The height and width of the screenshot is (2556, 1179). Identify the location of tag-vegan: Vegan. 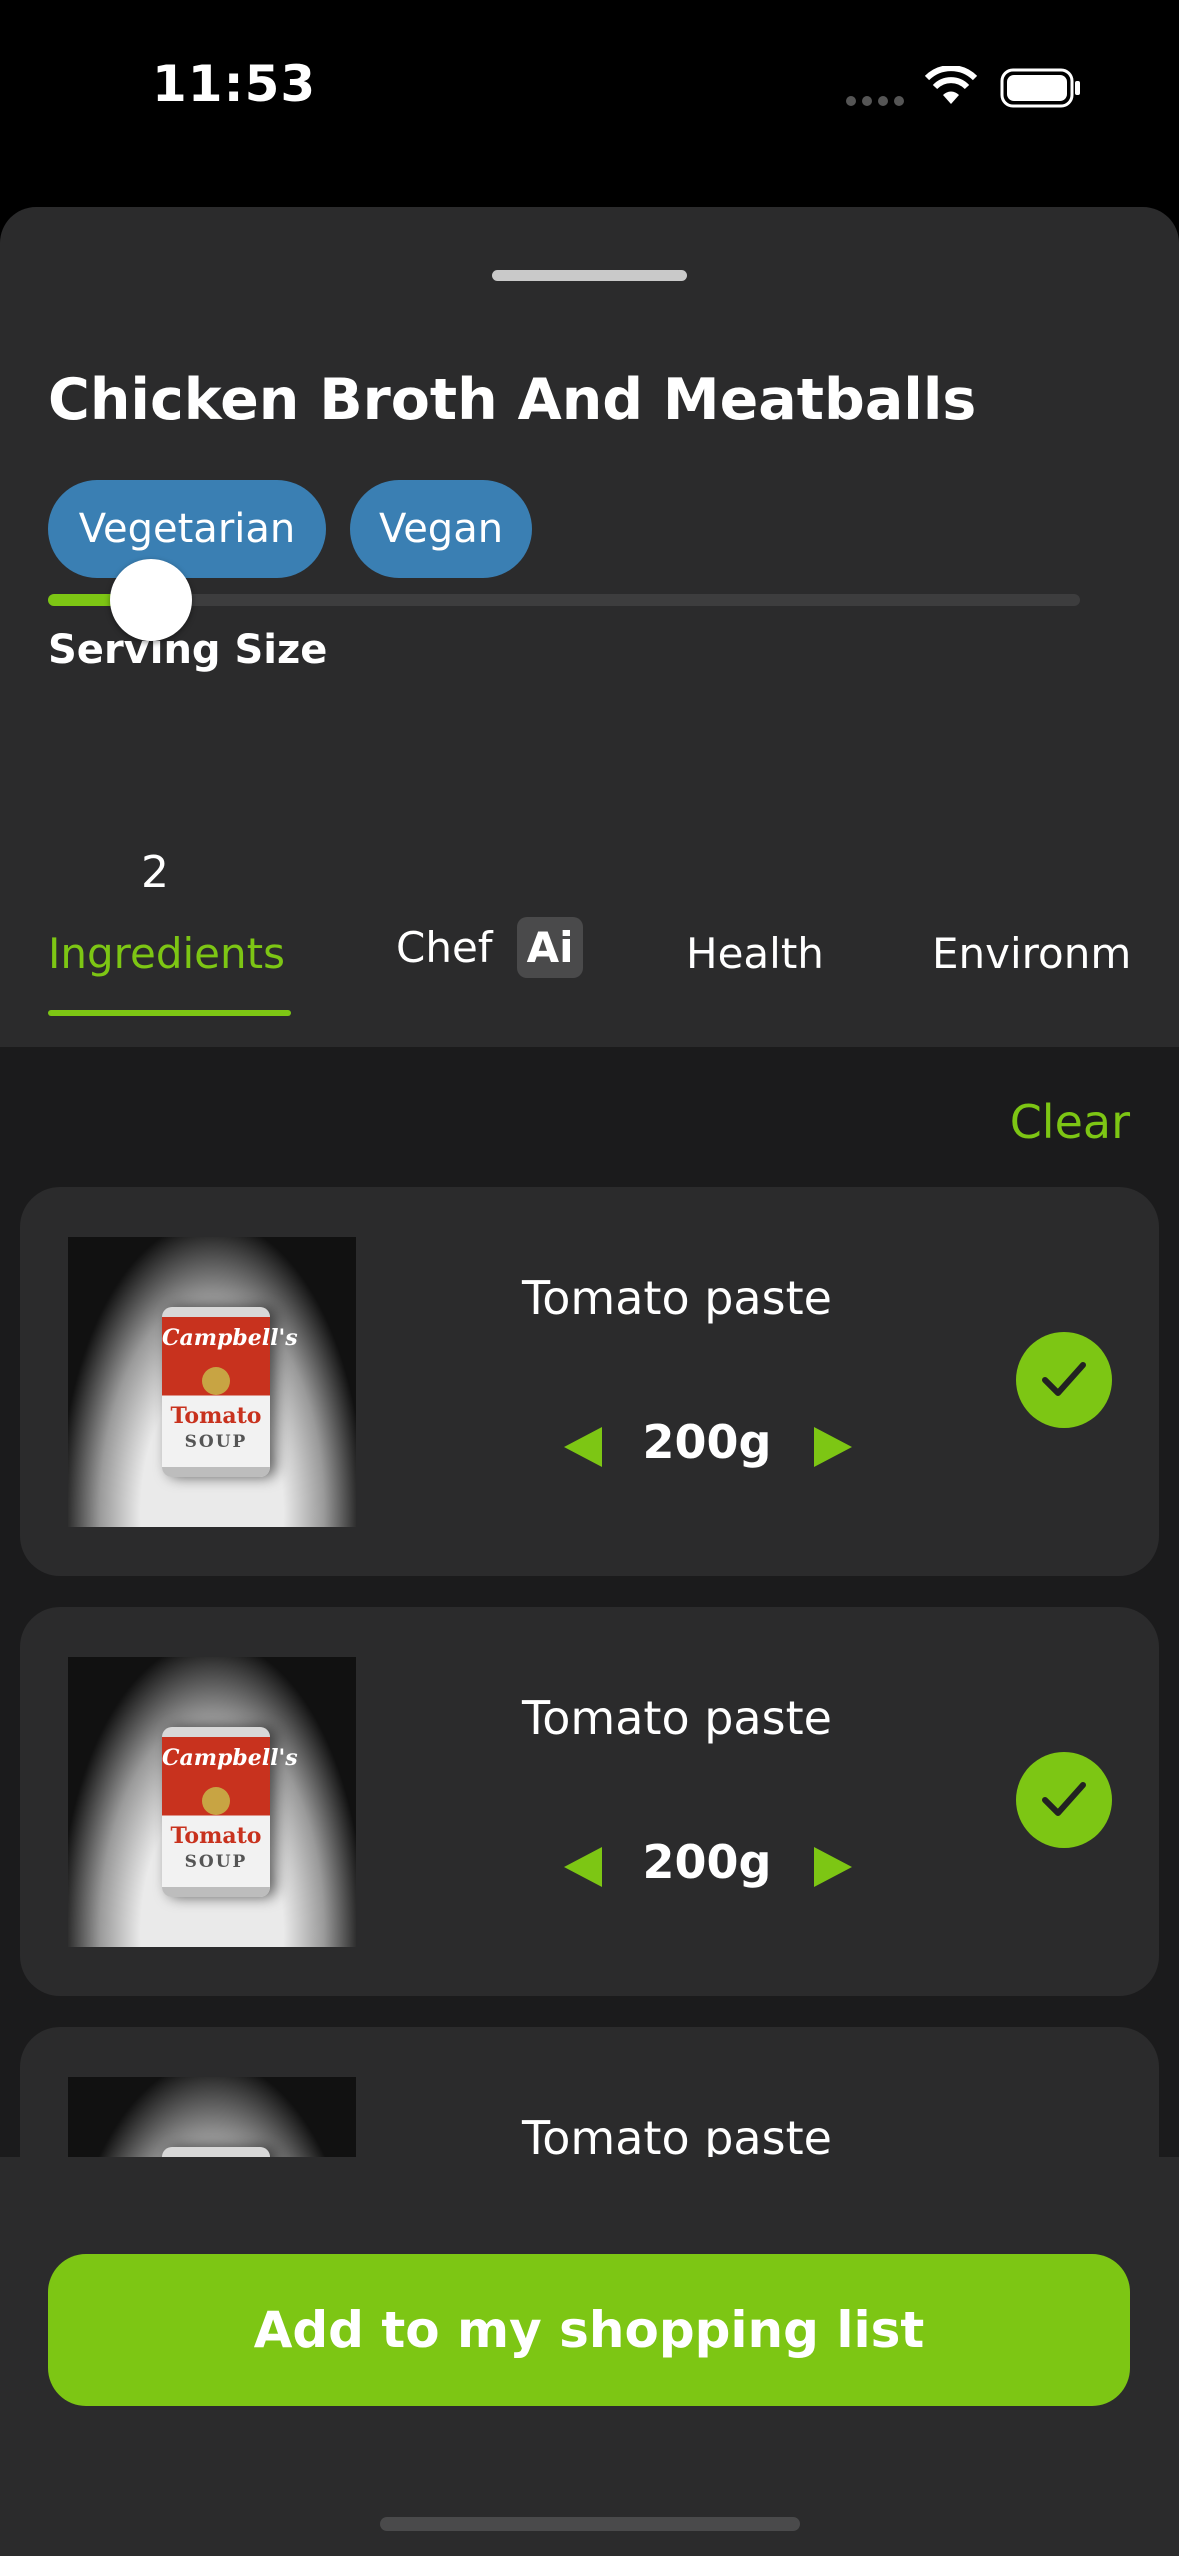
(441, 529).